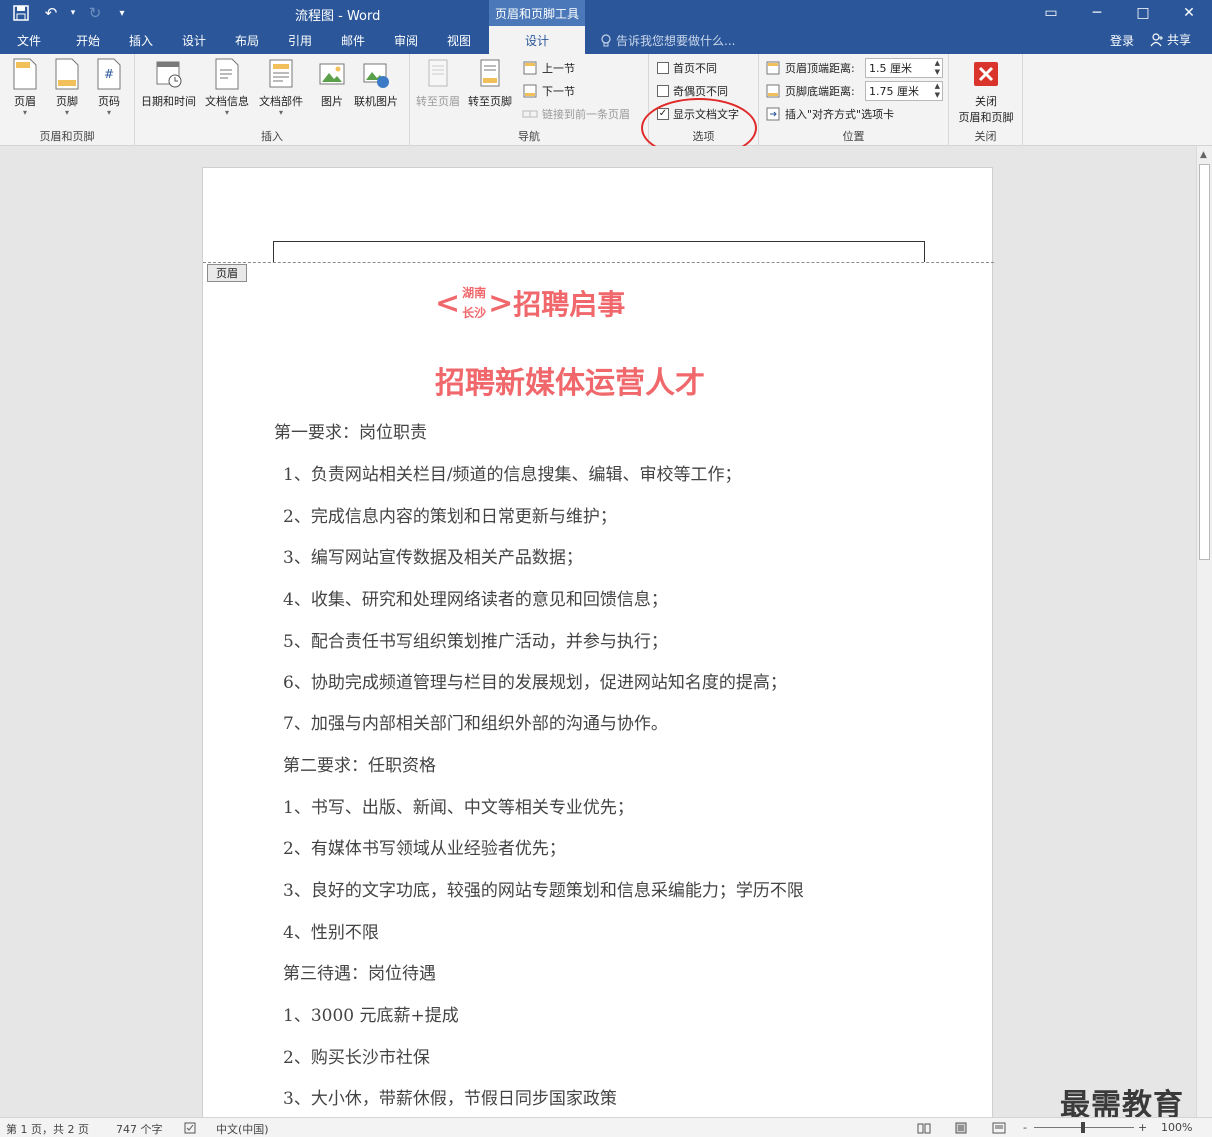 Image resolution: width=1212 pixels, height=1137 pixels. I want to click on doc-line: 3、大小休，带薪休假，节假日同步国家政策, so click(450, 1099).